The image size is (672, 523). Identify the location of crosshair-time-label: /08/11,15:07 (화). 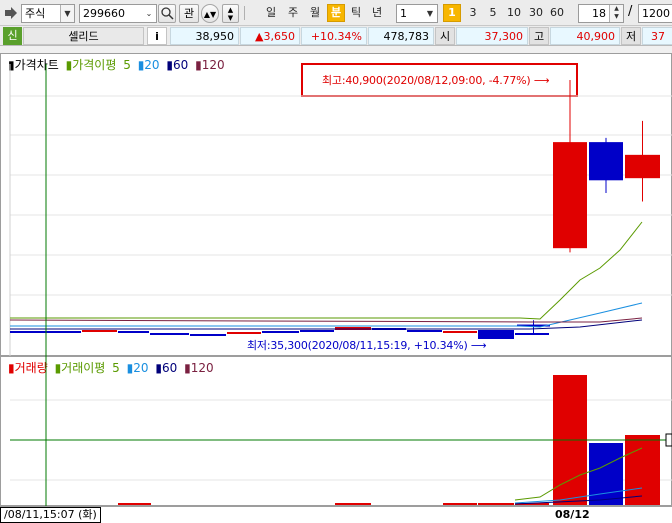
(50, 515).